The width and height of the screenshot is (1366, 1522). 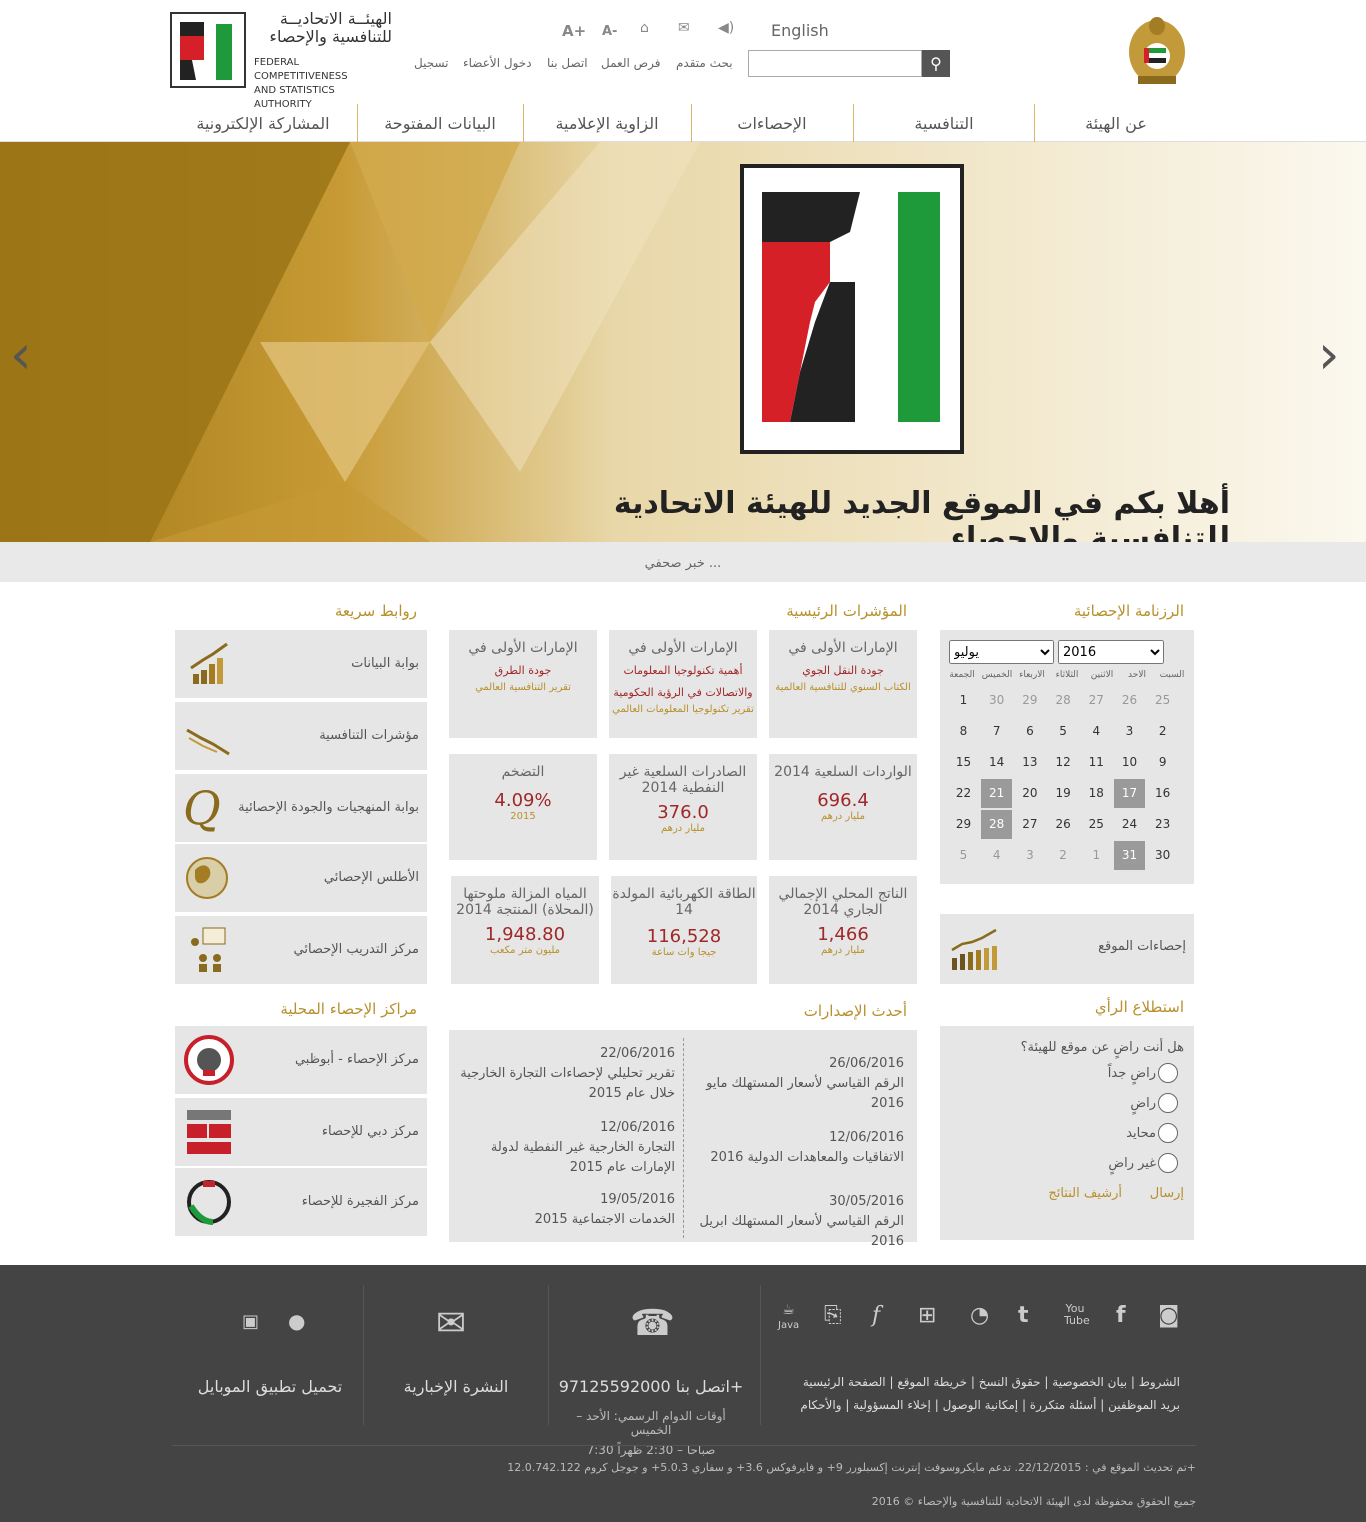 What do you see at coordinates (301, 808) in the screenshot?
I see `quick-link-methodology-portal: بوابة المنهجيات والجودة الإحصائية Q` at bounding box center [301, 808].